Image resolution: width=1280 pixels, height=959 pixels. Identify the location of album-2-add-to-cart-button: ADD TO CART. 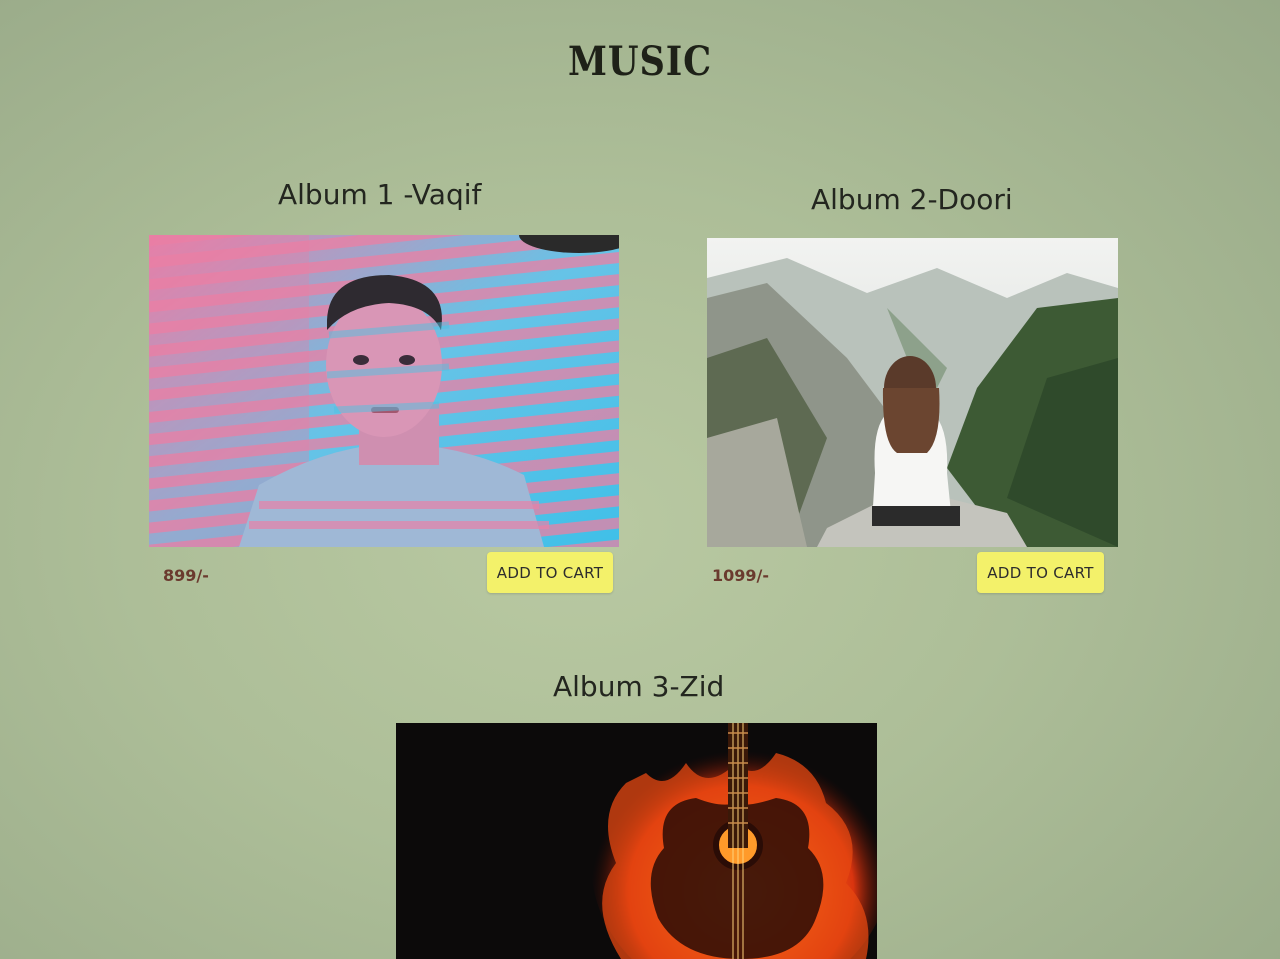
(1040, 572).